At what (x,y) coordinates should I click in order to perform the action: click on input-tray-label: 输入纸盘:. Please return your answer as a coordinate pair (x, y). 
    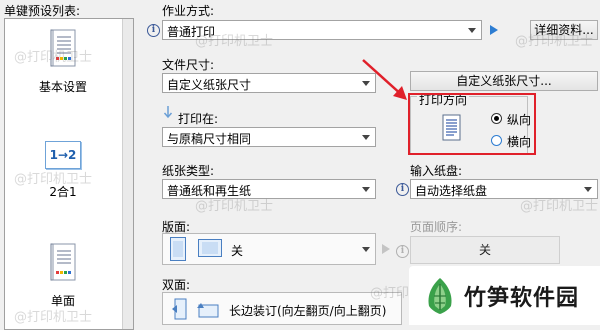
    Looking at the image, I should click on (436, 171).